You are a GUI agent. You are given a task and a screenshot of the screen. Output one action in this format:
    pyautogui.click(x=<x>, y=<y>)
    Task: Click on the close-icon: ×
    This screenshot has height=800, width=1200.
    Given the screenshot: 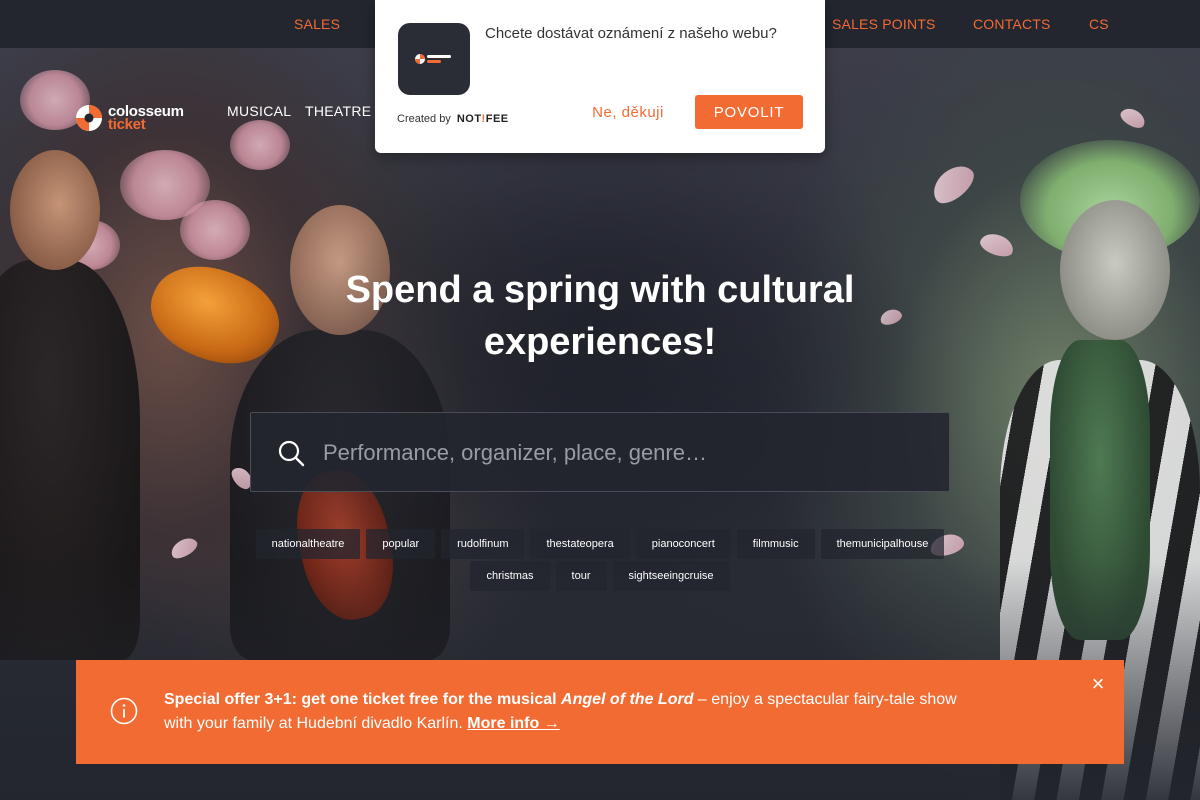 What is the action you would take?
    pyautogui.click(x=1098, y=684)
    